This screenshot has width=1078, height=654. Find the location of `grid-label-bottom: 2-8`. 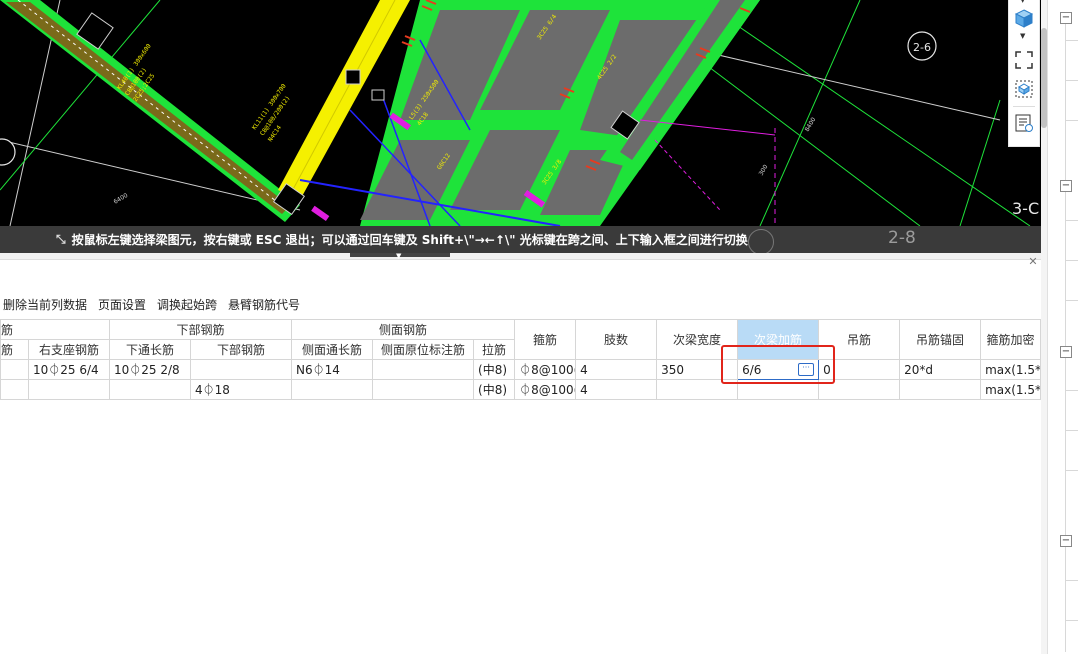

grid-label-bottom: 2-8 is located at coordinates (902, 238).